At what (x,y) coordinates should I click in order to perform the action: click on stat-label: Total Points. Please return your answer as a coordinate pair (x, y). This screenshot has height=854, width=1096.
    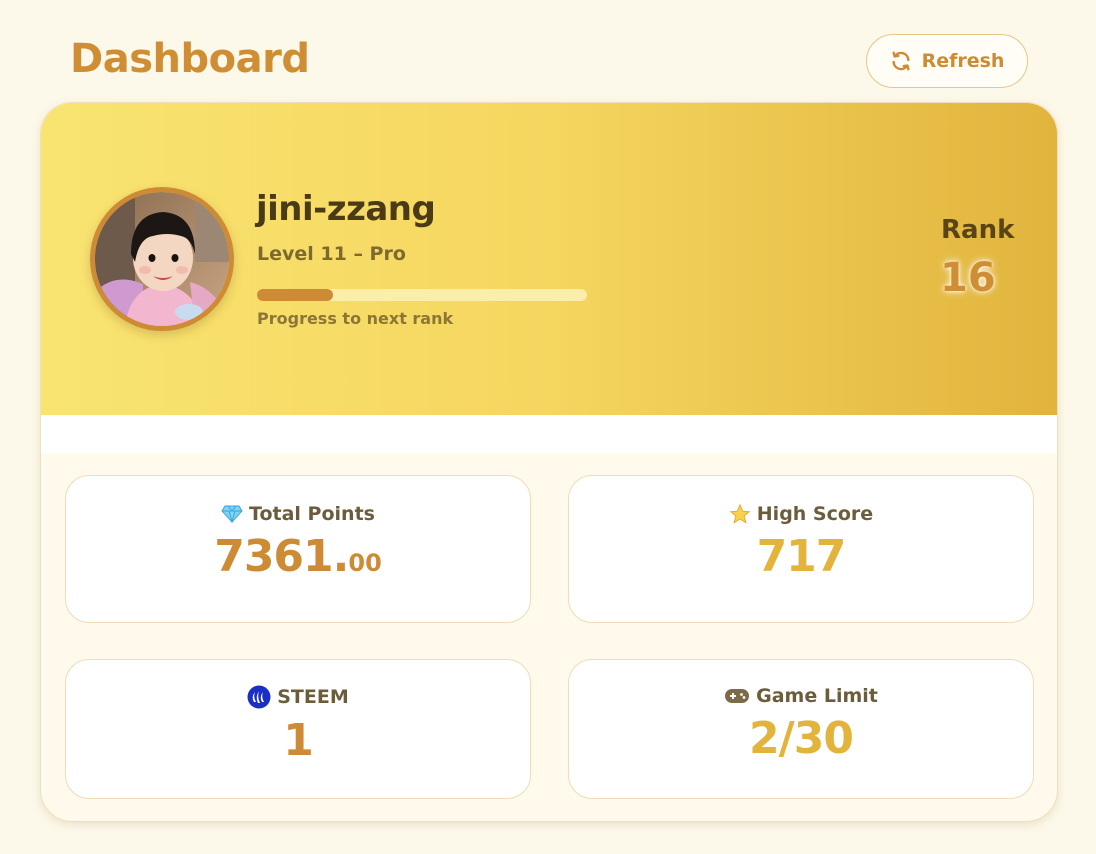
    Looking at the image, I should click on (312, 514).